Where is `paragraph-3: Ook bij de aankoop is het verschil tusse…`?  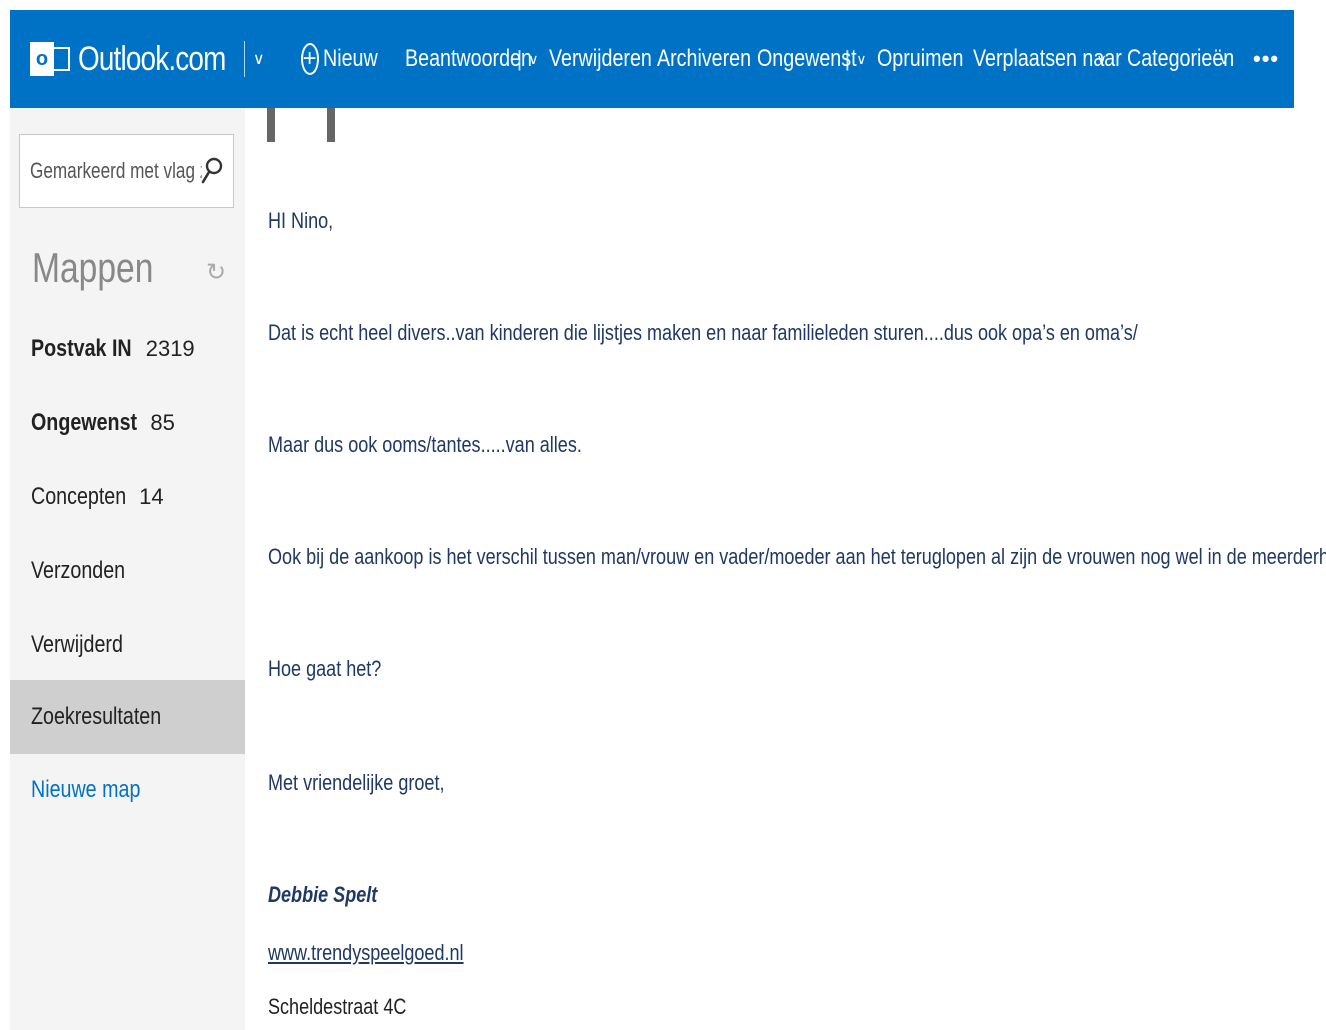 paragraph-3: Ook bij de aankoop is het verschil tusse… is located at coordinates (797, 556).